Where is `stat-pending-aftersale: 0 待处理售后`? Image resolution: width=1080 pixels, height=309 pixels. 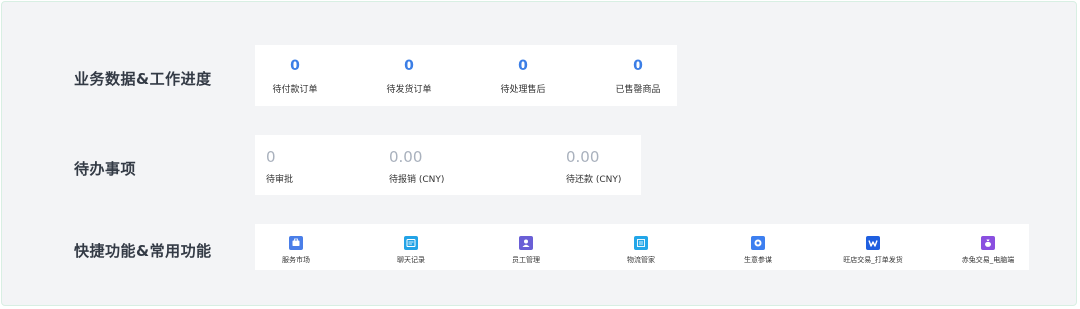 stat-pending-aftersale: 0 待处理售后 is located at coordinates (523, 75).